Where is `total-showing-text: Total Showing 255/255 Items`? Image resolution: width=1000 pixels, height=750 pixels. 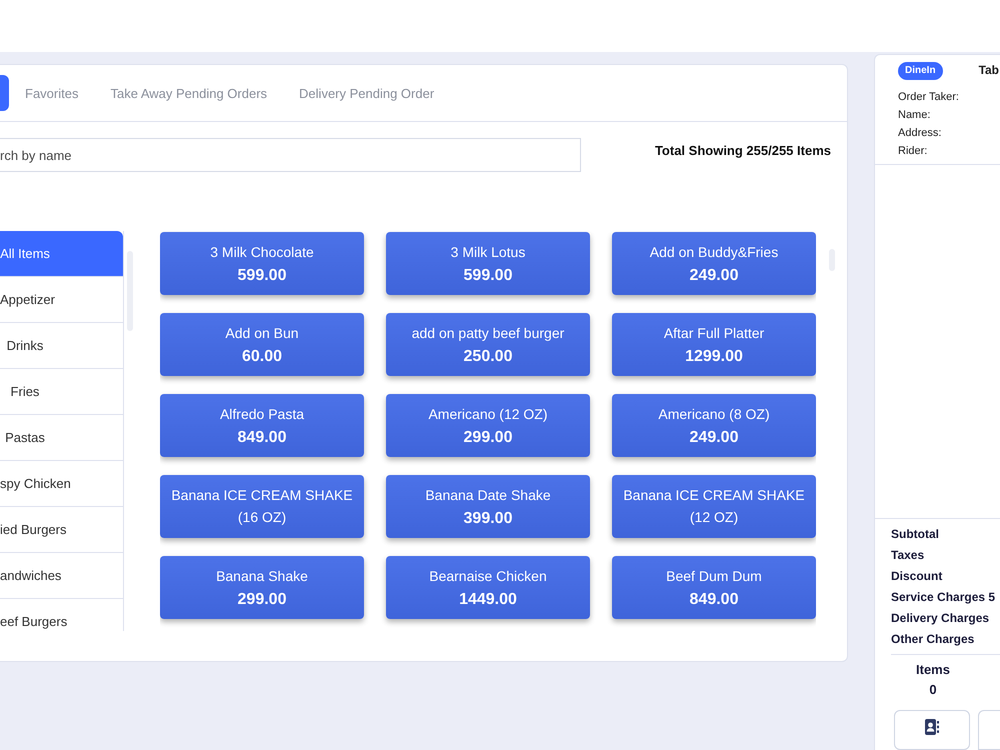
total-showing-text: Total Showing 255/255 Items is located at coordinates (742, 150).